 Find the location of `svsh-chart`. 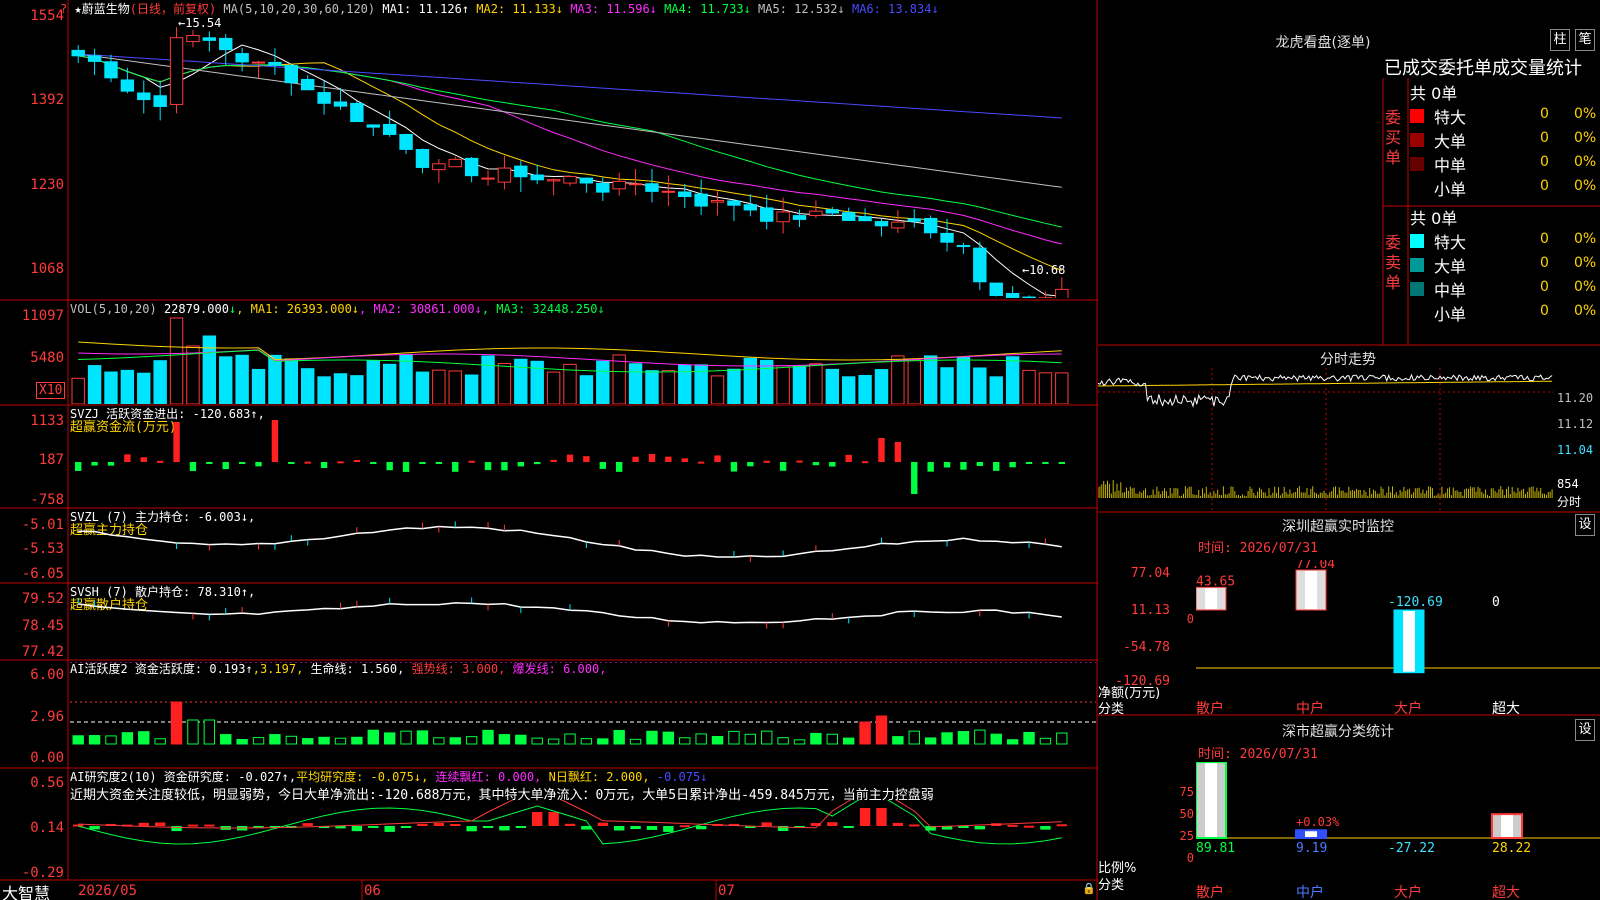

svsh-chart is located at coordinates (583, 622).